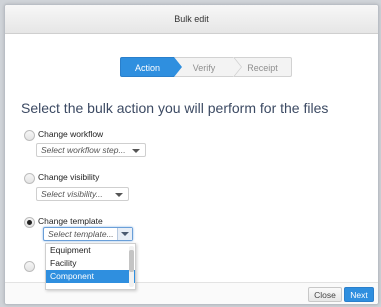 This screenshot has height=307, width=381. Describe the element at coordinates (71, 134) in the screenshot. I see `workflow-label: Change workflow` at that location.